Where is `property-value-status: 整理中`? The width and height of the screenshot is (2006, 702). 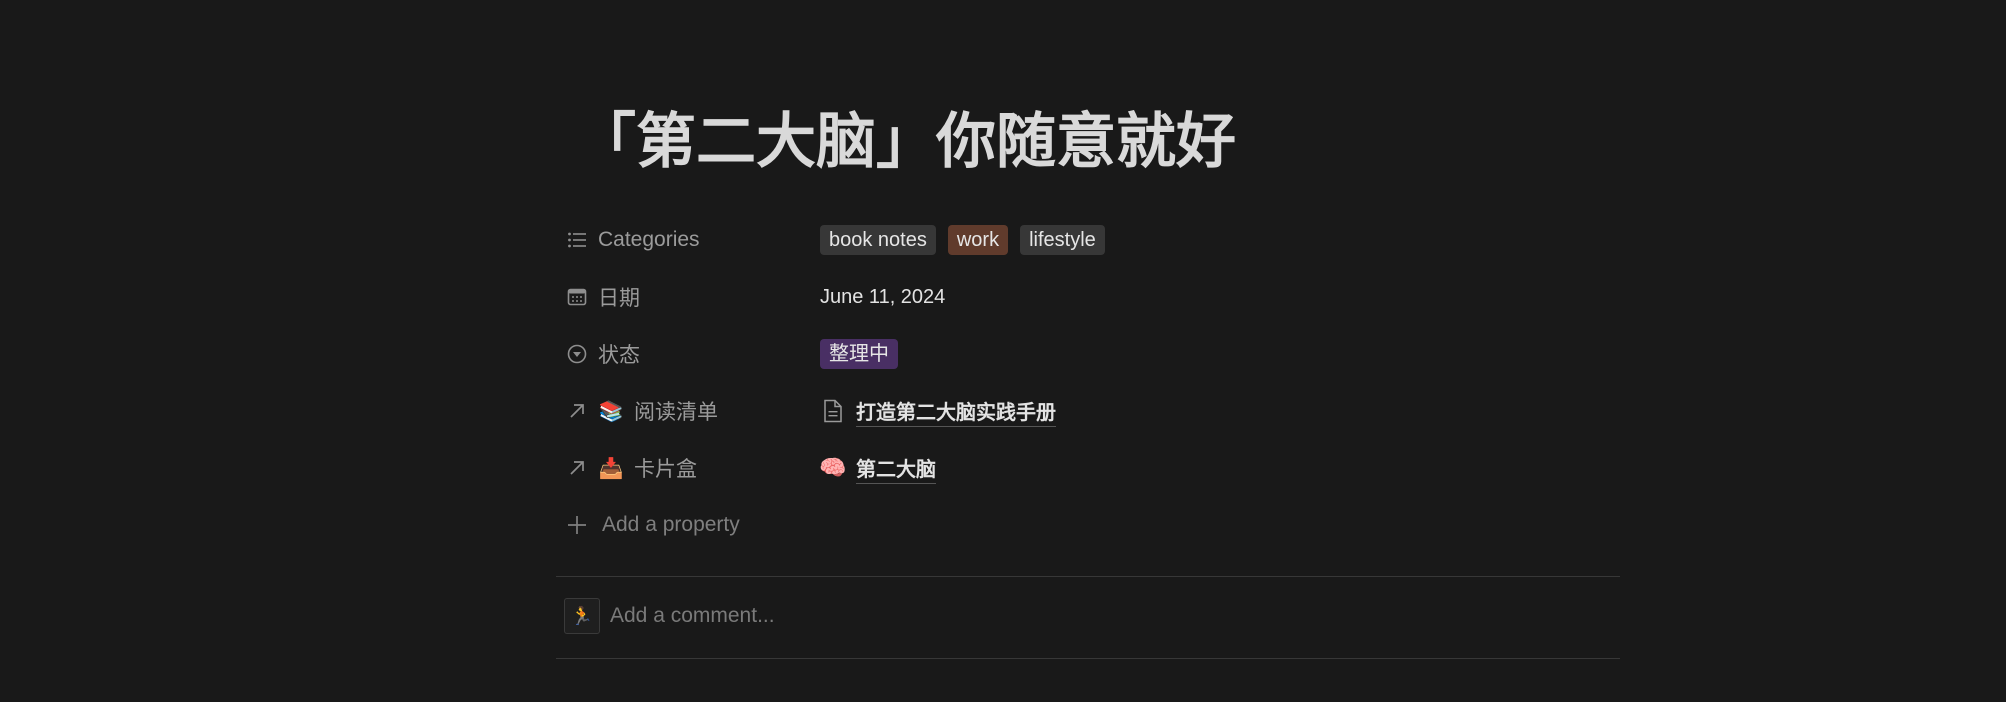
property-value-status: 整理中 is located at coordinates (865, 354).